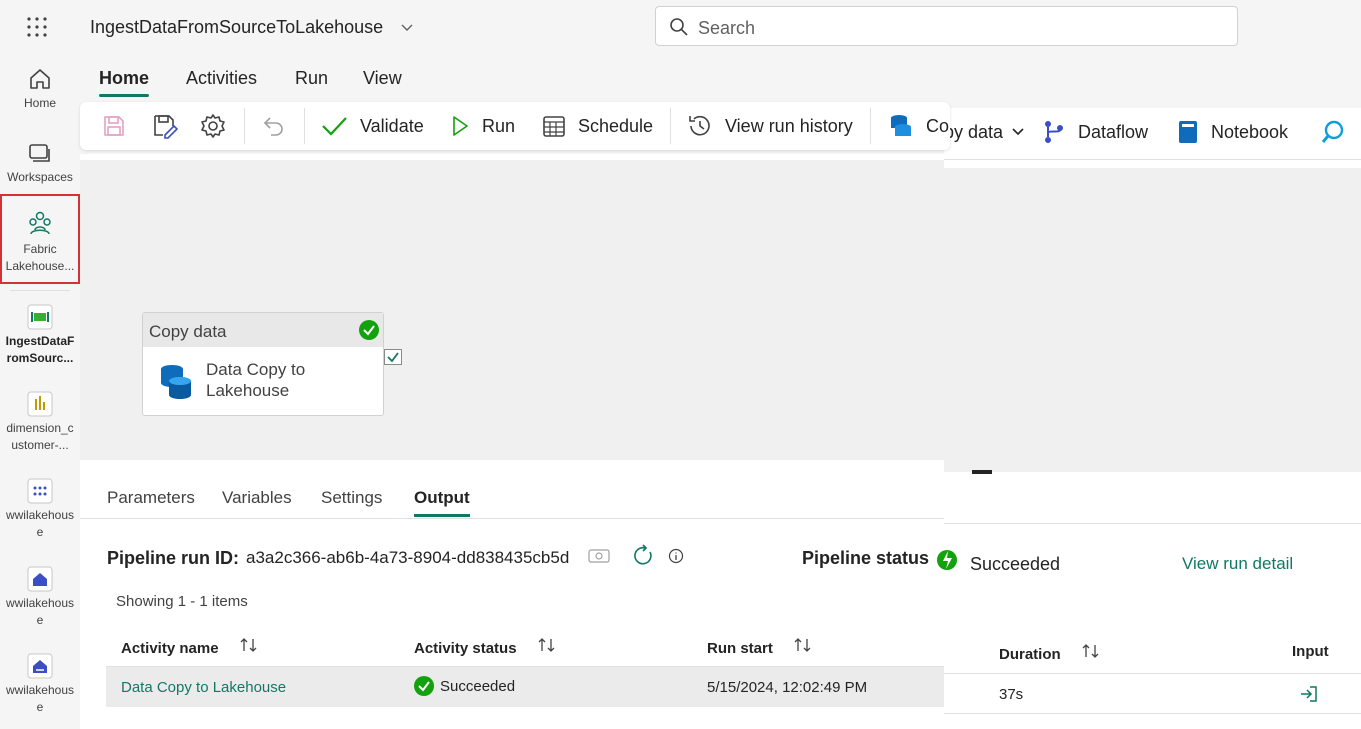 Image resolution: width=1361 pixels, height=729 pixels. What do you see at coordinates (37, 27) in the screenshot?
I see `app-launcher-icon` at bounding box center [37, 27].